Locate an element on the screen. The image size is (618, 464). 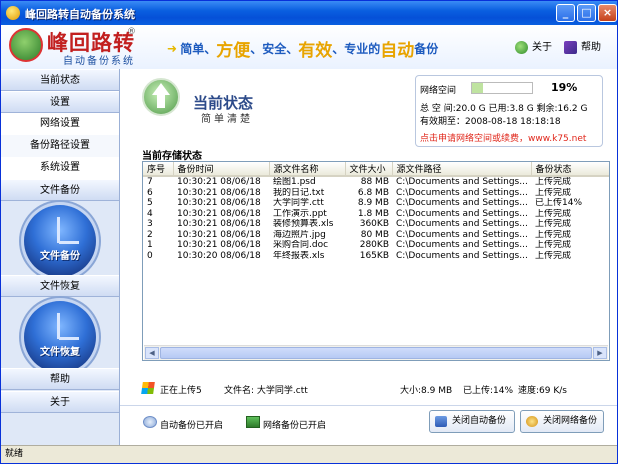
sidebar-section-restore: 文件恢复 is located at coordinates (60, 286).